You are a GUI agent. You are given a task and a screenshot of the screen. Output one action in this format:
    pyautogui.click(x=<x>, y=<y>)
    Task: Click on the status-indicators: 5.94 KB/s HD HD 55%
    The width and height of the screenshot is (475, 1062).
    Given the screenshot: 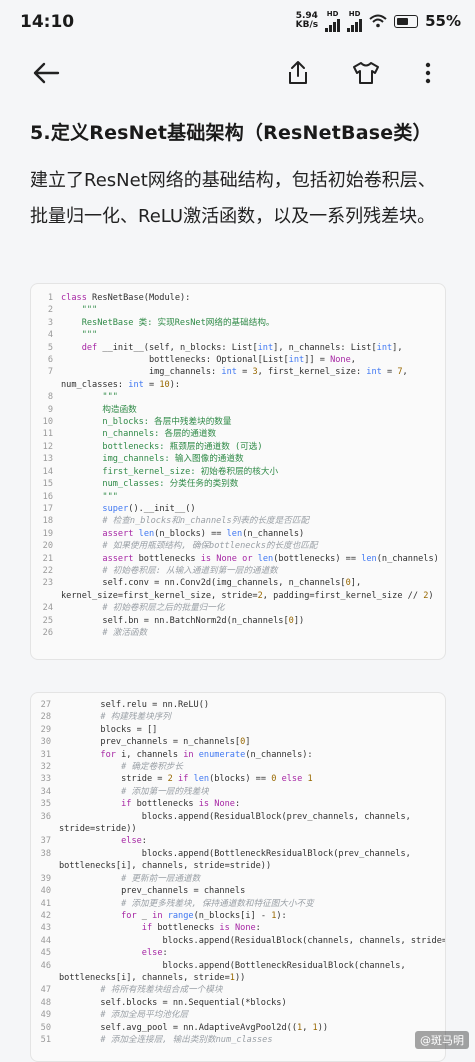 What is the action you would take?
    pyautogui.click(x=378, y=21)
    